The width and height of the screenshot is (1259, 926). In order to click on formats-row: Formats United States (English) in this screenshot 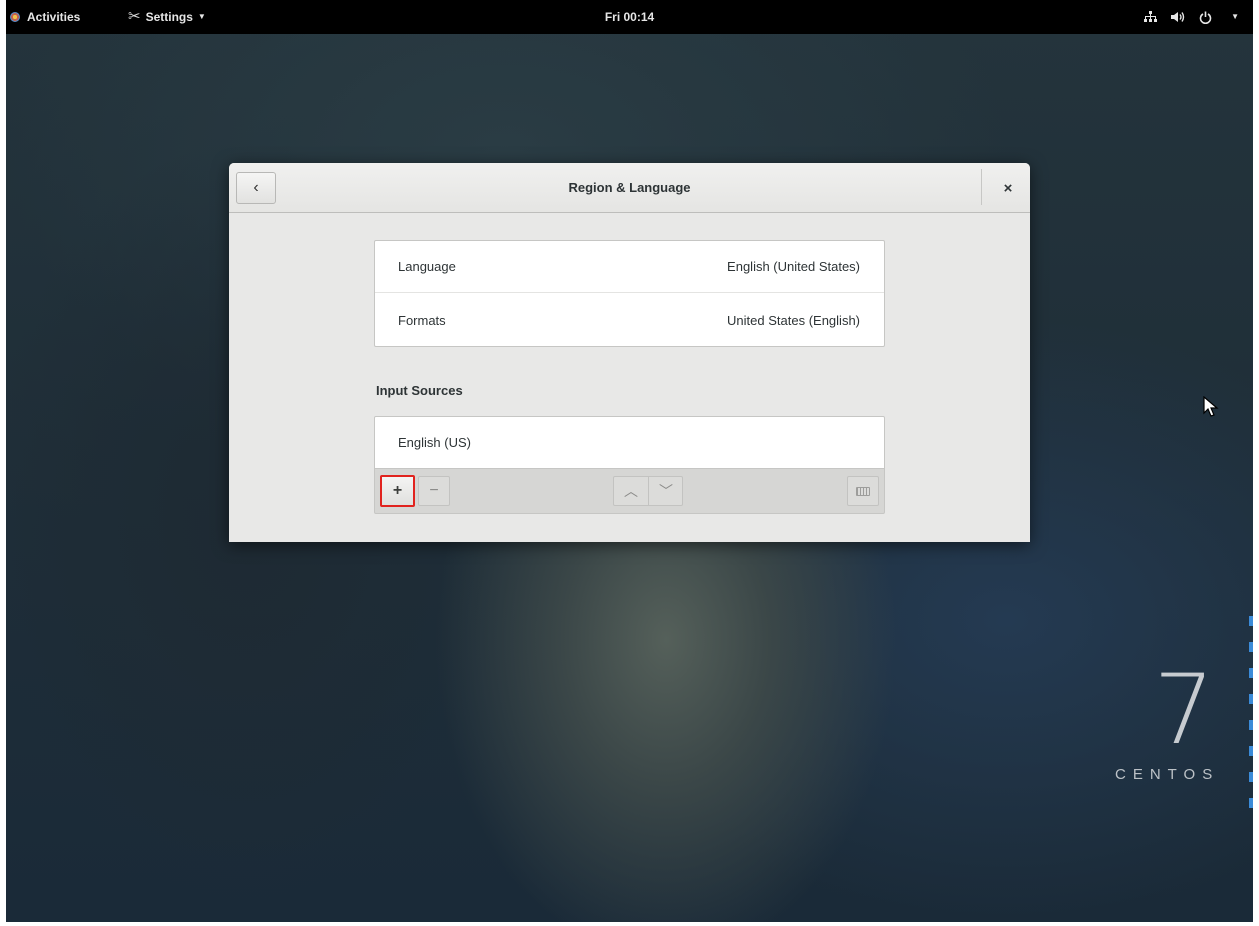, I will do `click(629, 320)`.